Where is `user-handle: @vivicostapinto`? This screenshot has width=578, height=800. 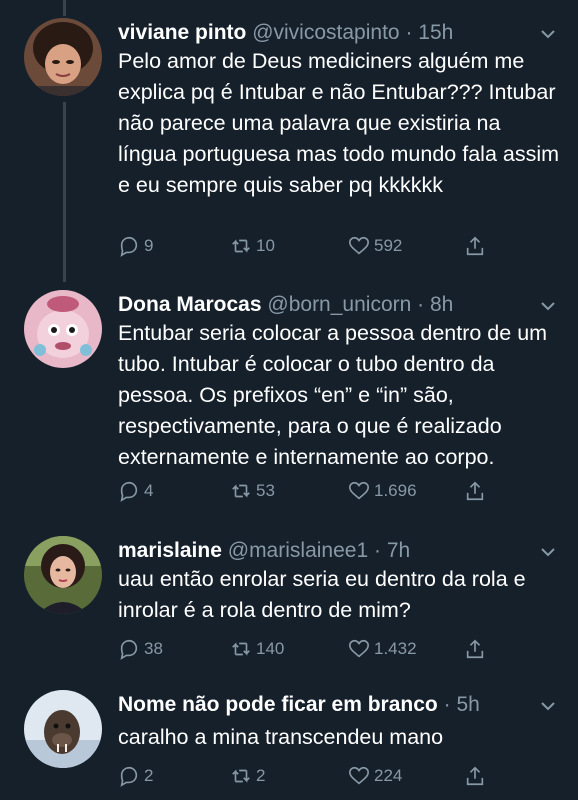 user-handle: @vivicostapinto is located at coordinates (325, 32).